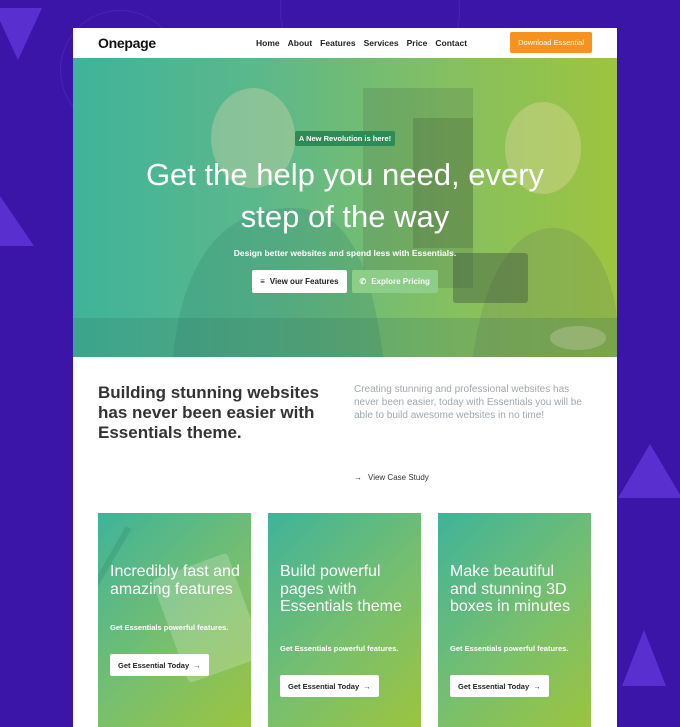 This screenshot has width=680, height=727. Describe the element at coordinates (175, 580) in the screenshot. I see `card-title: Incredibly fast and amazing features` at that location.